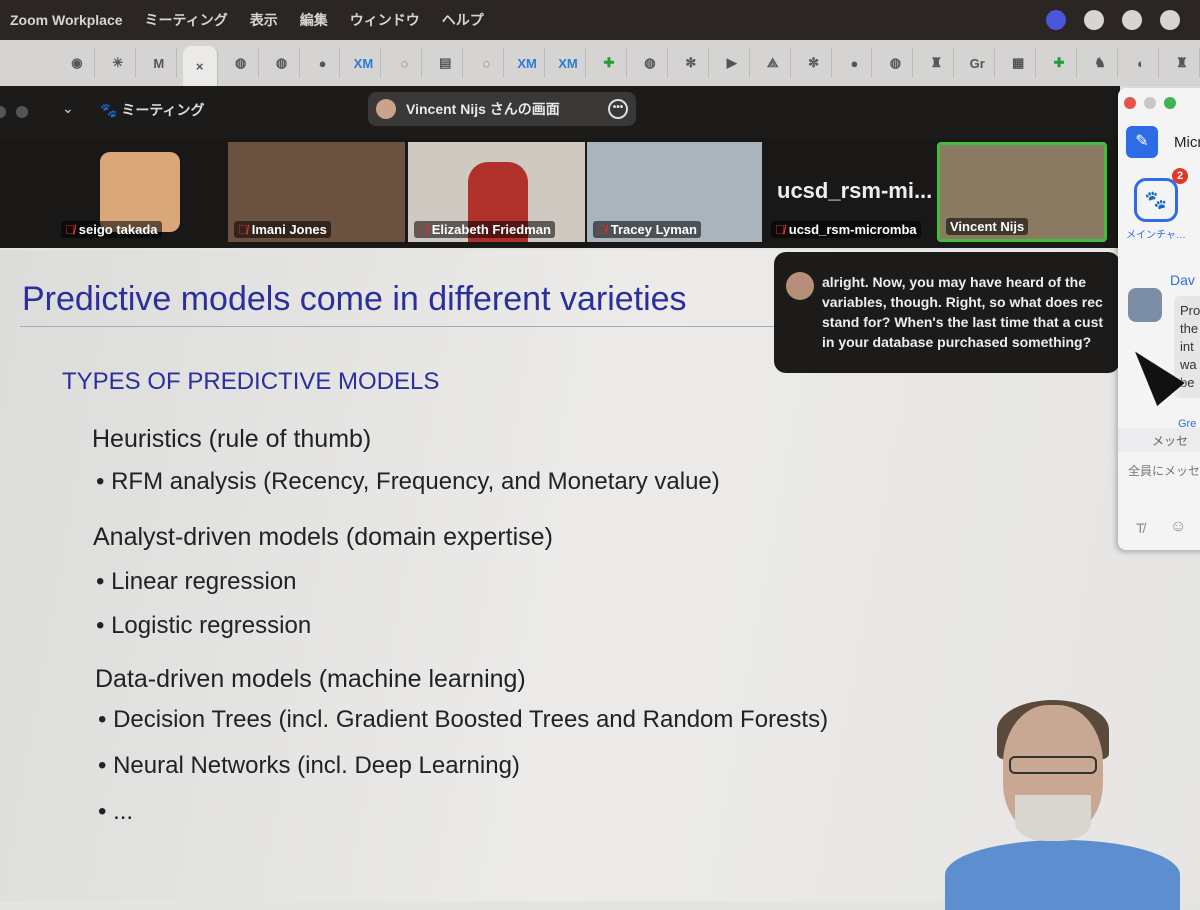 The image size is (1200, 910). What do you see at coordinates (200, 66) in the screenshot?
I see `browser-tab: ×` at bounding box center [200, 66].